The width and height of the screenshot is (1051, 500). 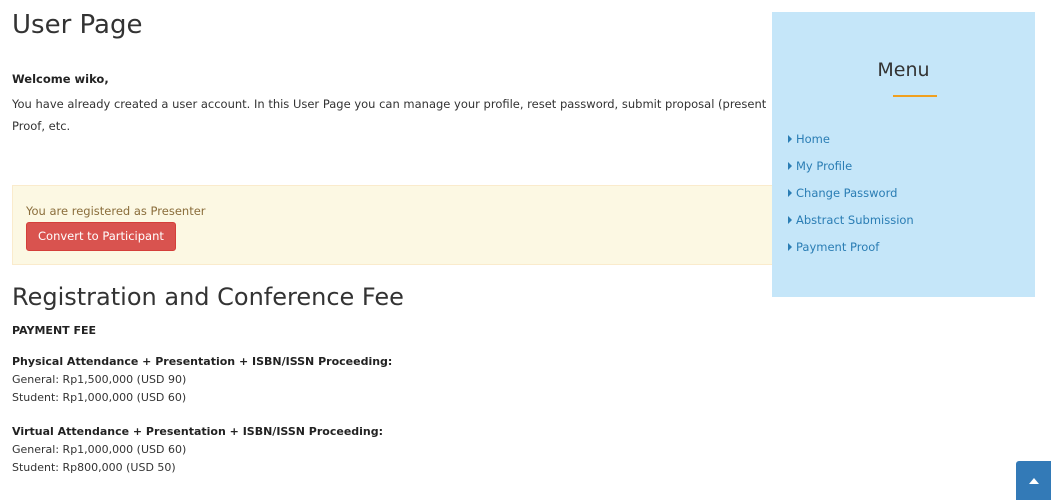 What do you see at coordinates (99, 449) in the screenshot?
I see `virtual-fee-general: General: Rp1,000,000 (USD 60)` at bounding box center [99, 449].